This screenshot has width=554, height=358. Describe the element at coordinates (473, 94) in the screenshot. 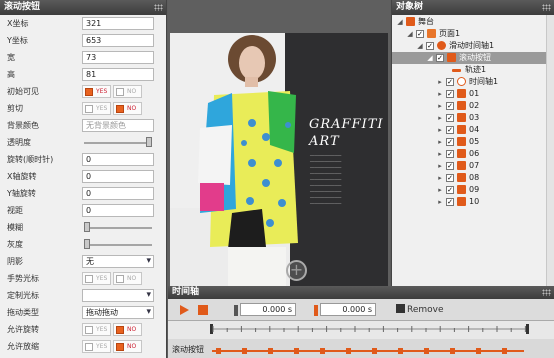

I see `tree-node-image-01: ▸ ✓ 01` at that location.